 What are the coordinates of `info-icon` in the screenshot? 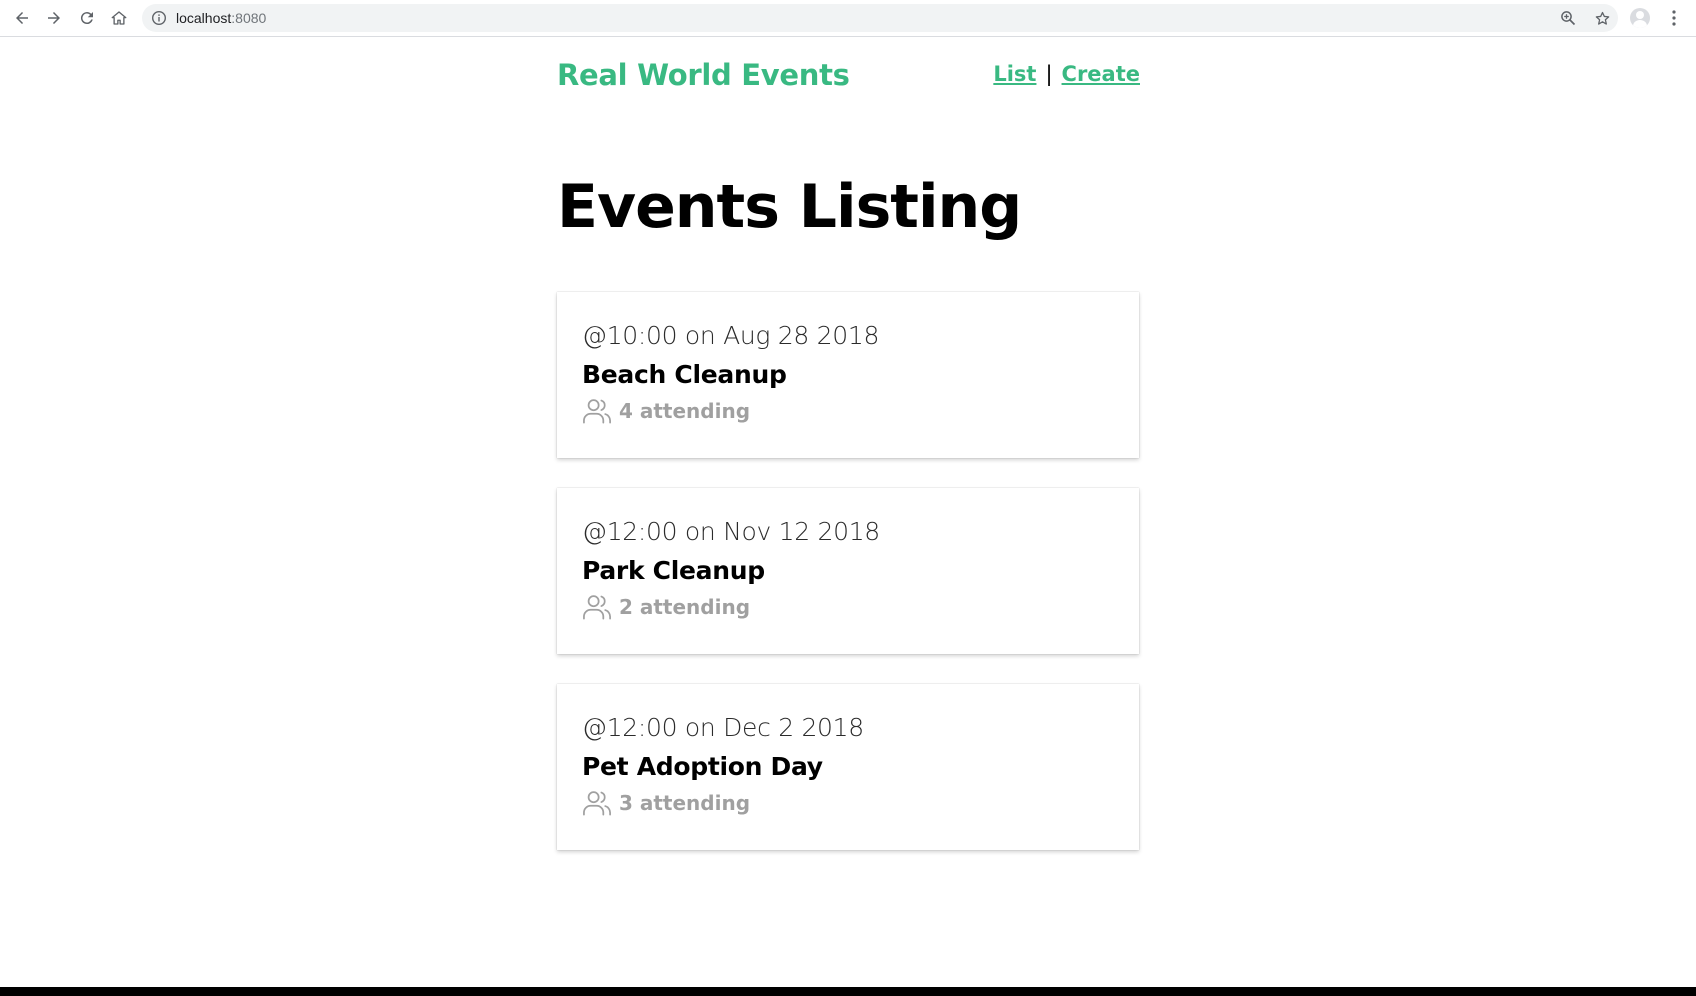 It's located at (159, 18).